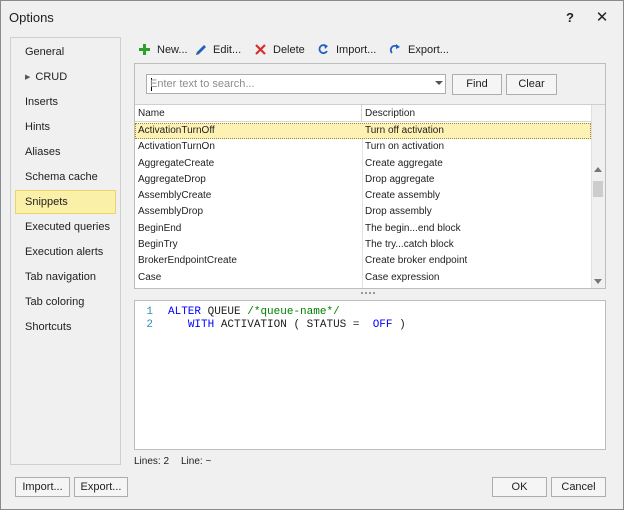 The width and height of the screenshot is (624, 510). What do you see at coordinates (402, 277) in the screenshot?
I see `cell-description: Case expression` at bounding box center [402, 277].